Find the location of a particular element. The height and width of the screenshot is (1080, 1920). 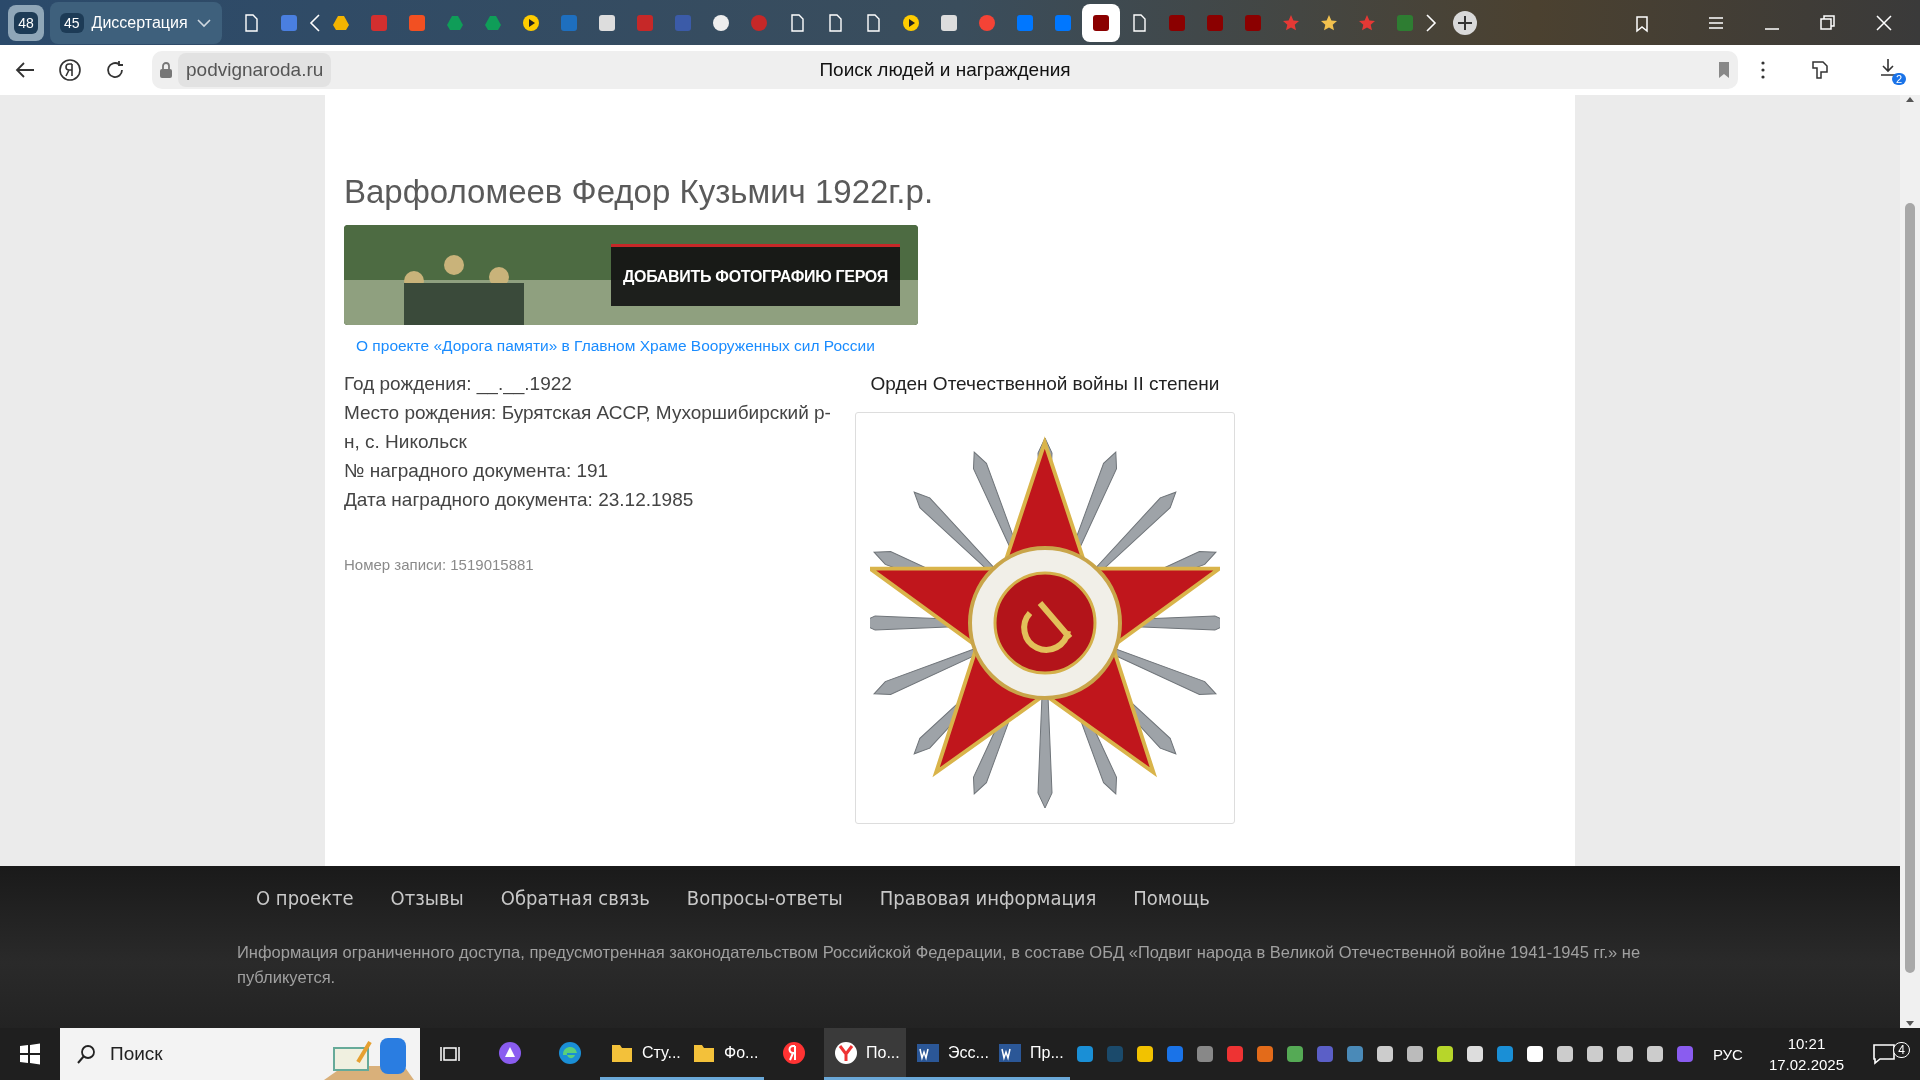

scrollbar is located at coordinates (1910, 561).